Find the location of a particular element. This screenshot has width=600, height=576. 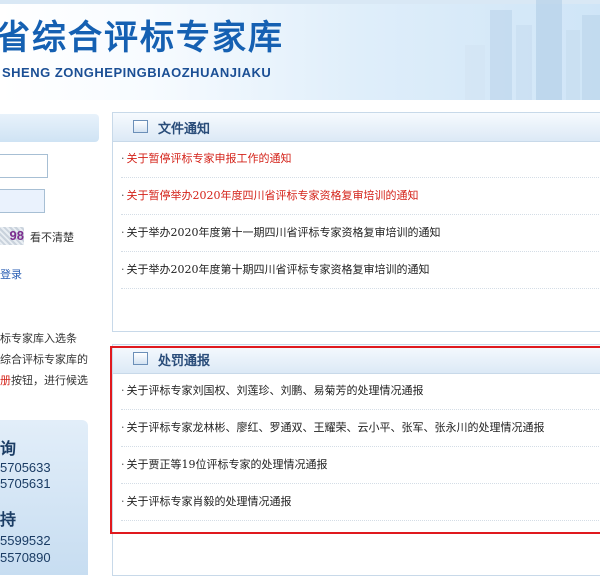

notice-line-3: 册按钮，进行候选 is located at coordinates (50, 380).